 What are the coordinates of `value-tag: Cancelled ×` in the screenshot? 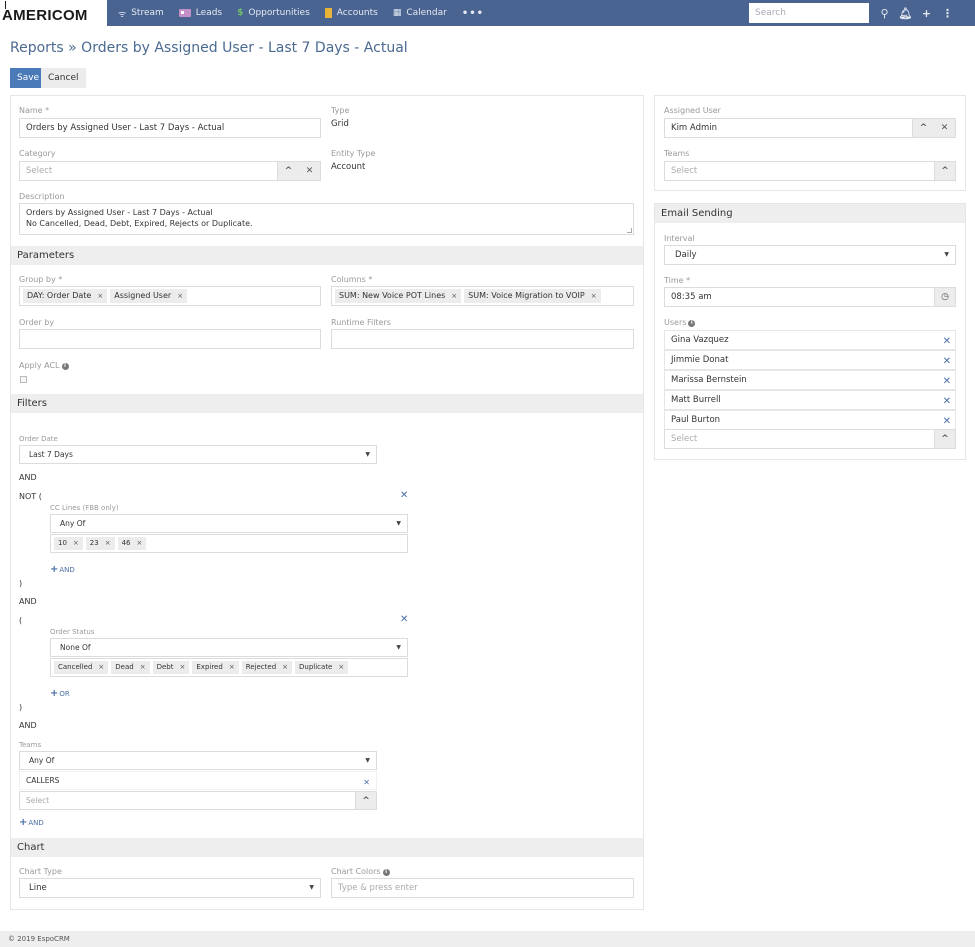 It's located at (81, 667).